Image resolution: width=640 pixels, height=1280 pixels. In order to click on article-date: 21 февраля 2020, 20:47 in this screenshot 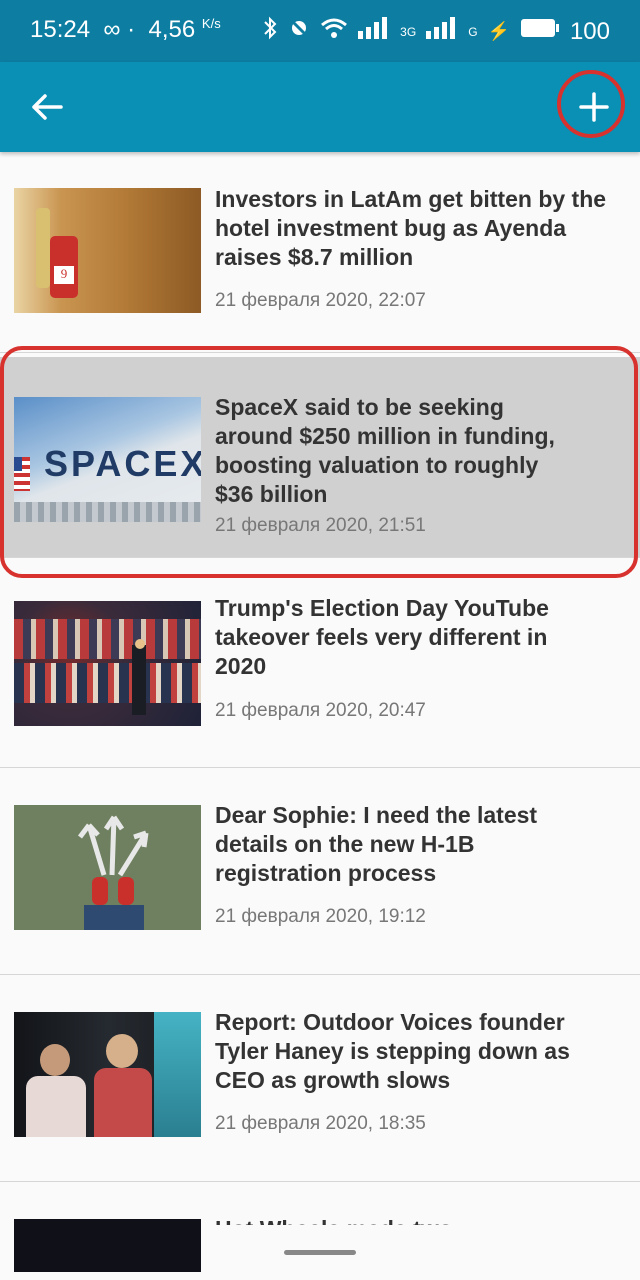, I will do `click(320, 710)`.